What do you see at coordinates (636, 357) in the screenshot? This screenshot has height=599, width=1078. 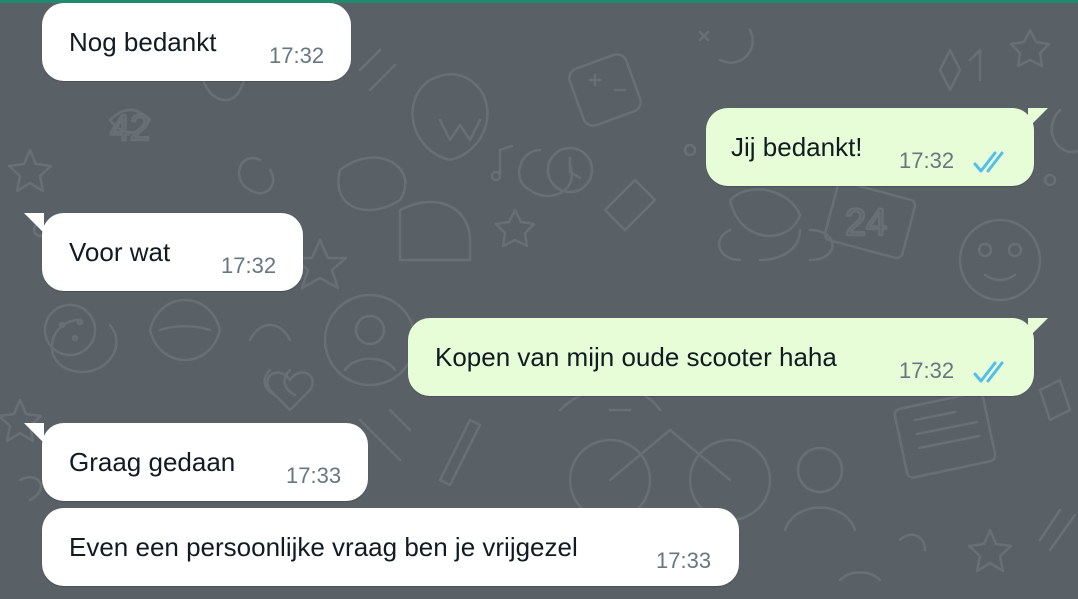 I see `message-text: Kopen van mijn oude scooter haha` at bounding box center [636, 357].